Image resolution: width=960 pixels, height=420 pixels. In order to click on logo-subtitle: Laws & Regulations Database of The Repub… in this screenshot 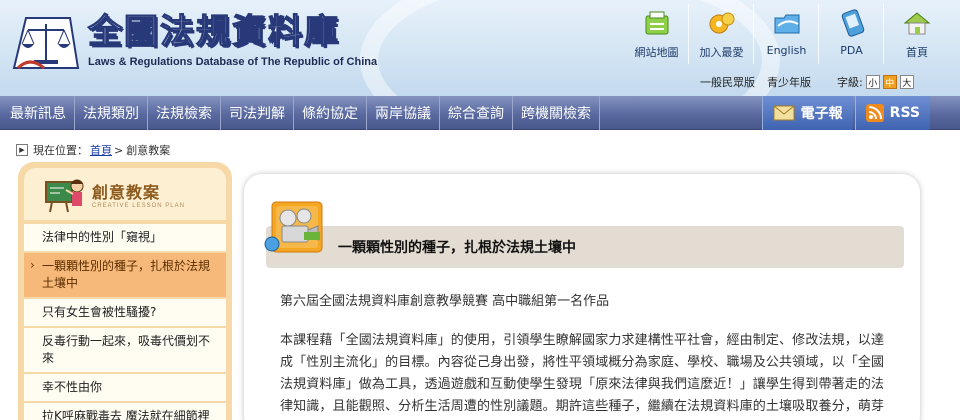, I will do `click(233, 62)`.